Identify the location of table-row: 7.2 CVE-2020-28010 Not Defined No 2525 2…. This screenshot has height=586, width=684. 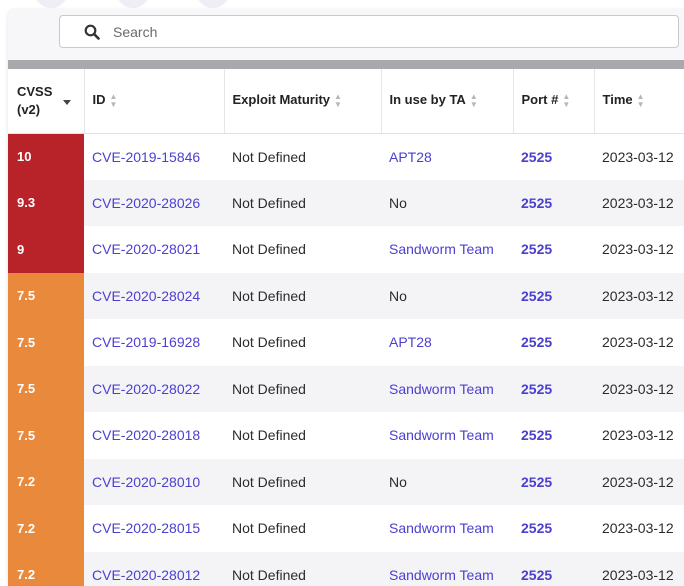
(346, 481).